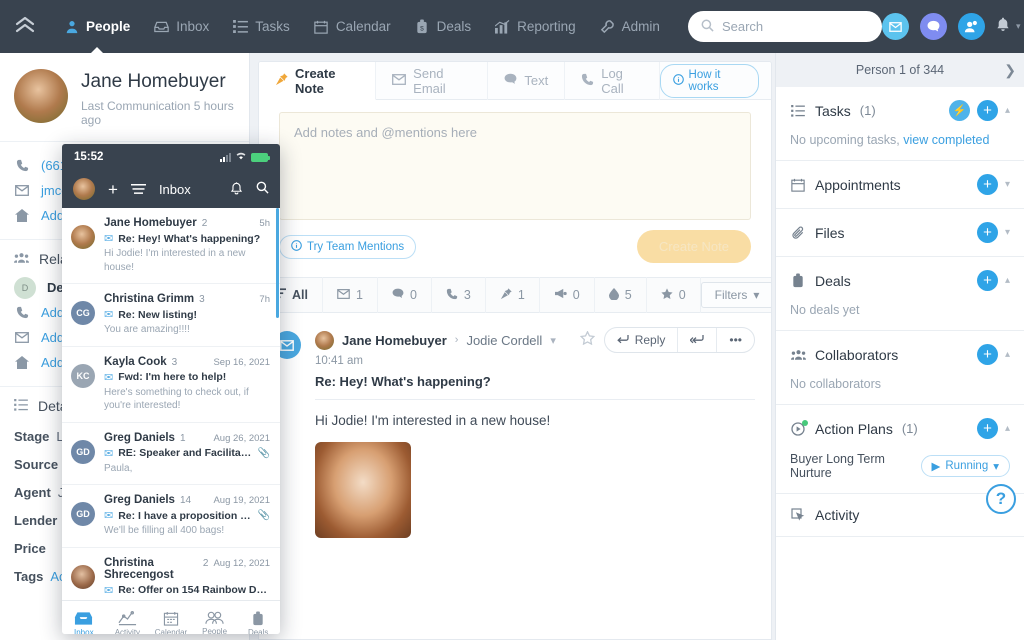  What do you see at coordinates (36, 520) in the screenshot?
I see `detail-label: Lender` at bounding box center [36, 520].